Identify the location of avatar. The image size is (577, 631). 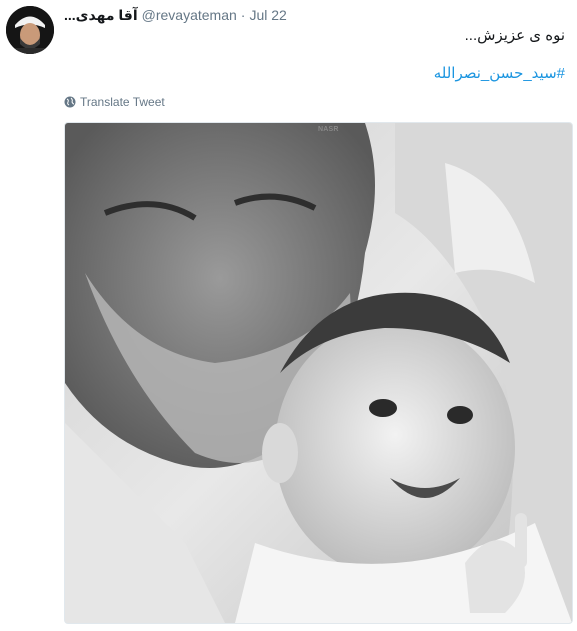
(30, 30).